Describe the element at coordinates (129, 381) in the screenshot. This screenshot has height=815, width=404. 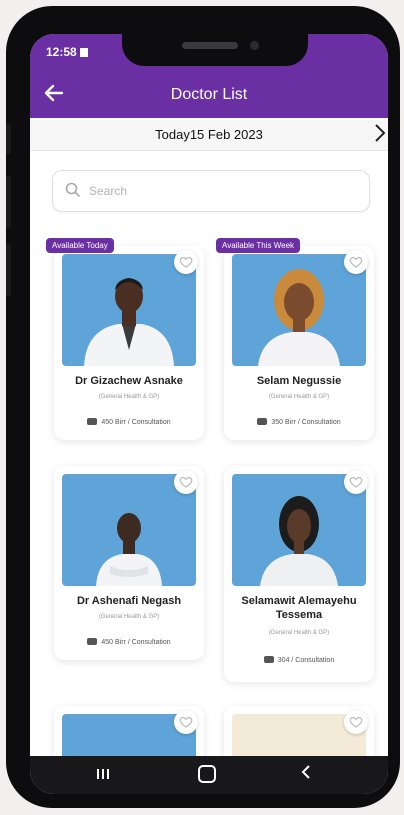
I see `doctor-name: Dr Gizachew Asnake` at that location.